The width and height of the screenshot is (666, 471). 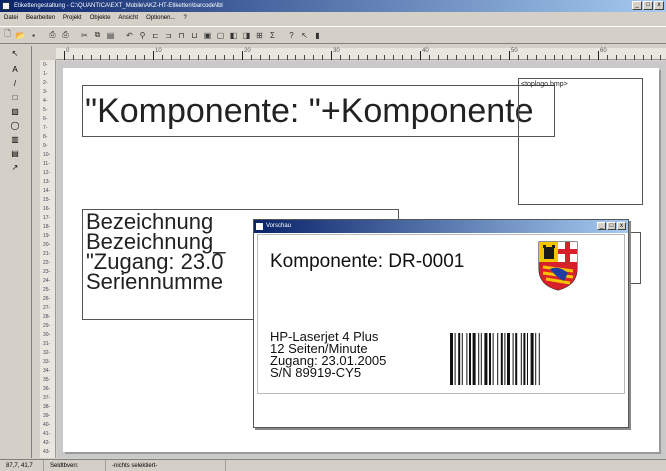 What do you see at coordinates (65, 35) in the screenshot?
I see `print-preview-icon: ⎙` at bounding box center [65, 35].